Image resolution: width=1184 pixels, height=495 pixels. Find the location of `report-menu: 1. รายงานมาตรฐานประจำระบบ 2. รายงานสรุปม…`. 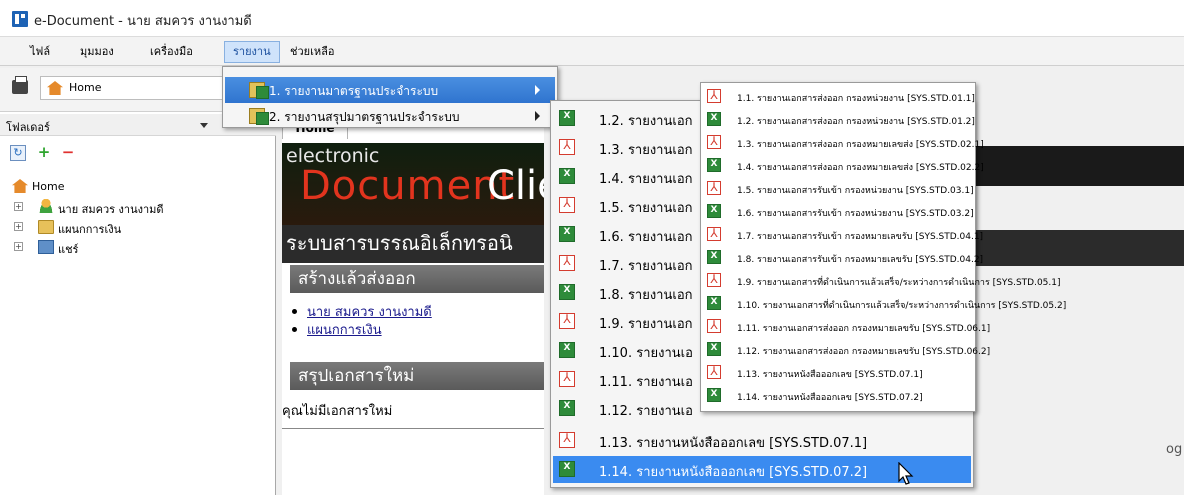

report-menu: 1. รายงานมาตรฐานประจำระบบ 2. รายงานสรุปม… is located at coordinates (390, 97).